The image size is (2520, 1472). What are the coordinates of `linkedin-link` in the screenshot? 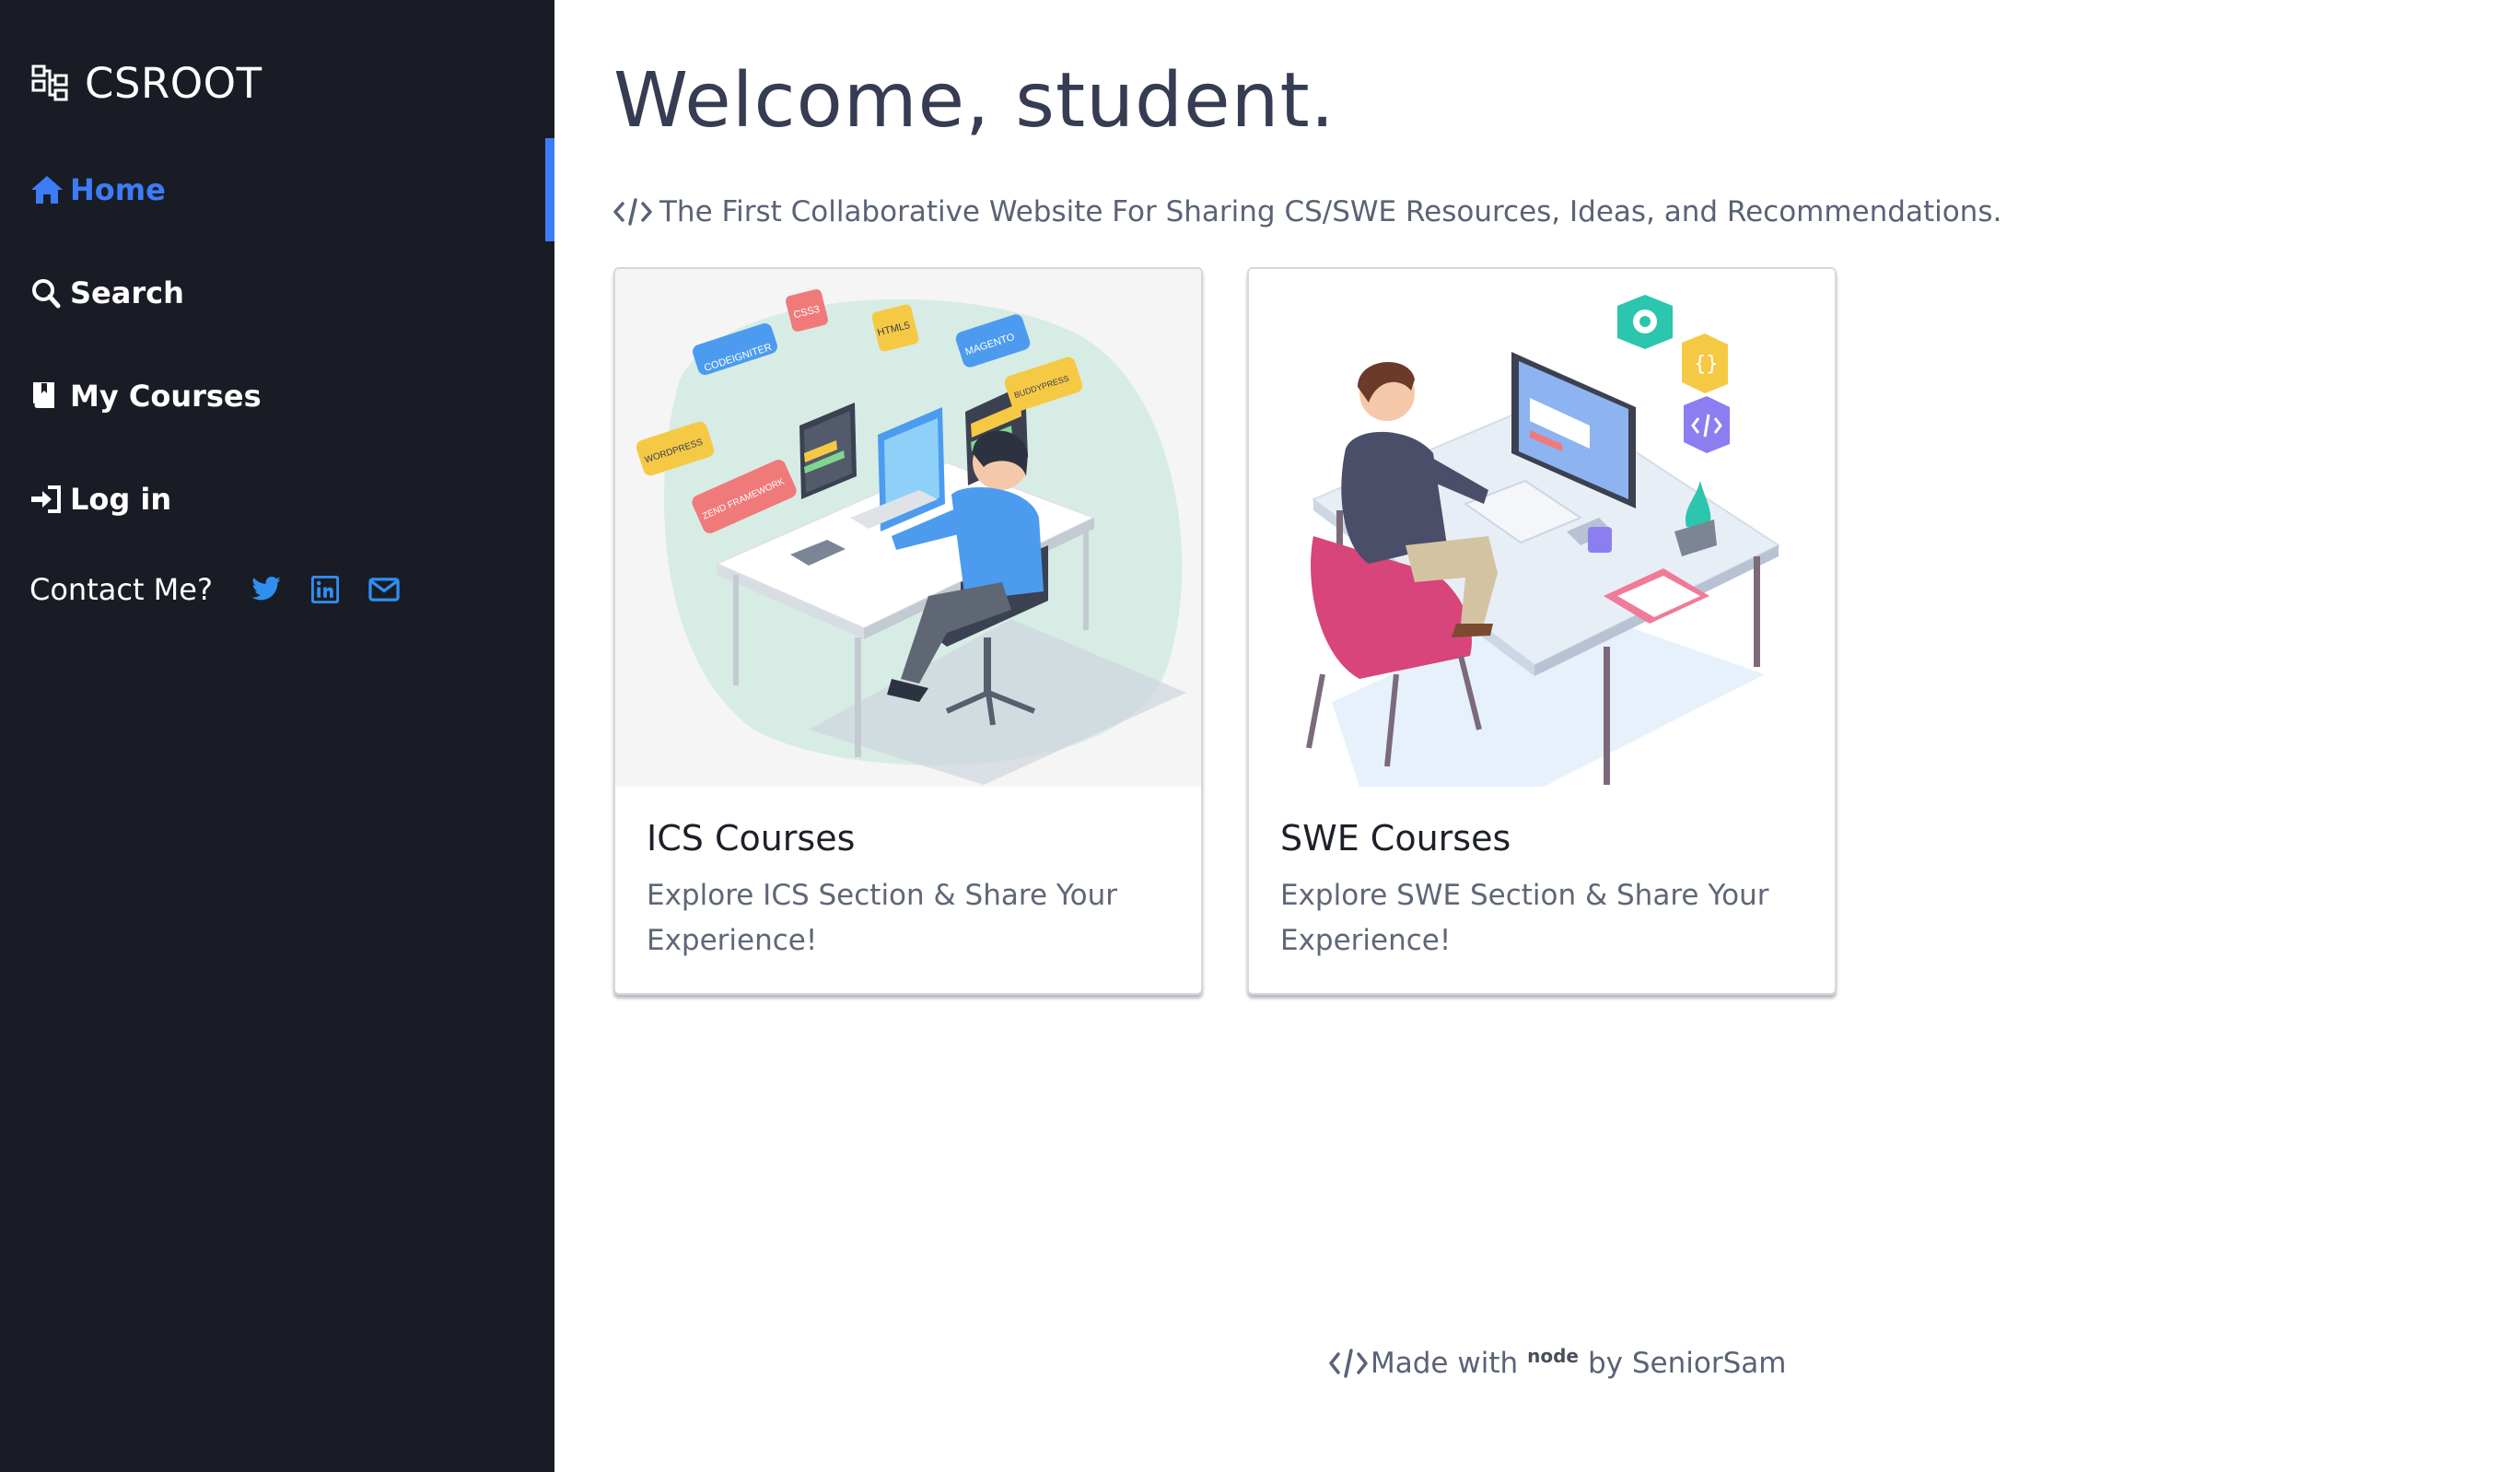 It's located at (325, 589).